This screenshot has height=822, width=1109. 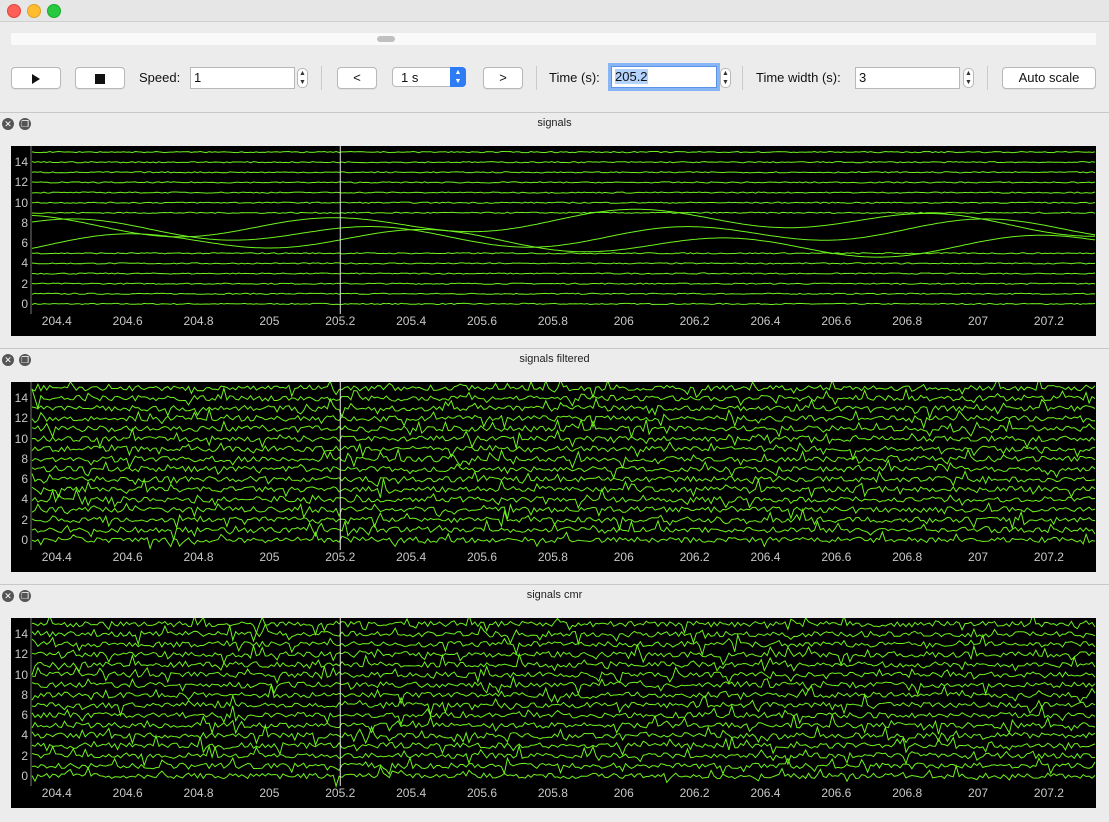 I want to click on dock-header-signals-cmr: ✕ ❐ signals cmr, so click(x=554, y=595).